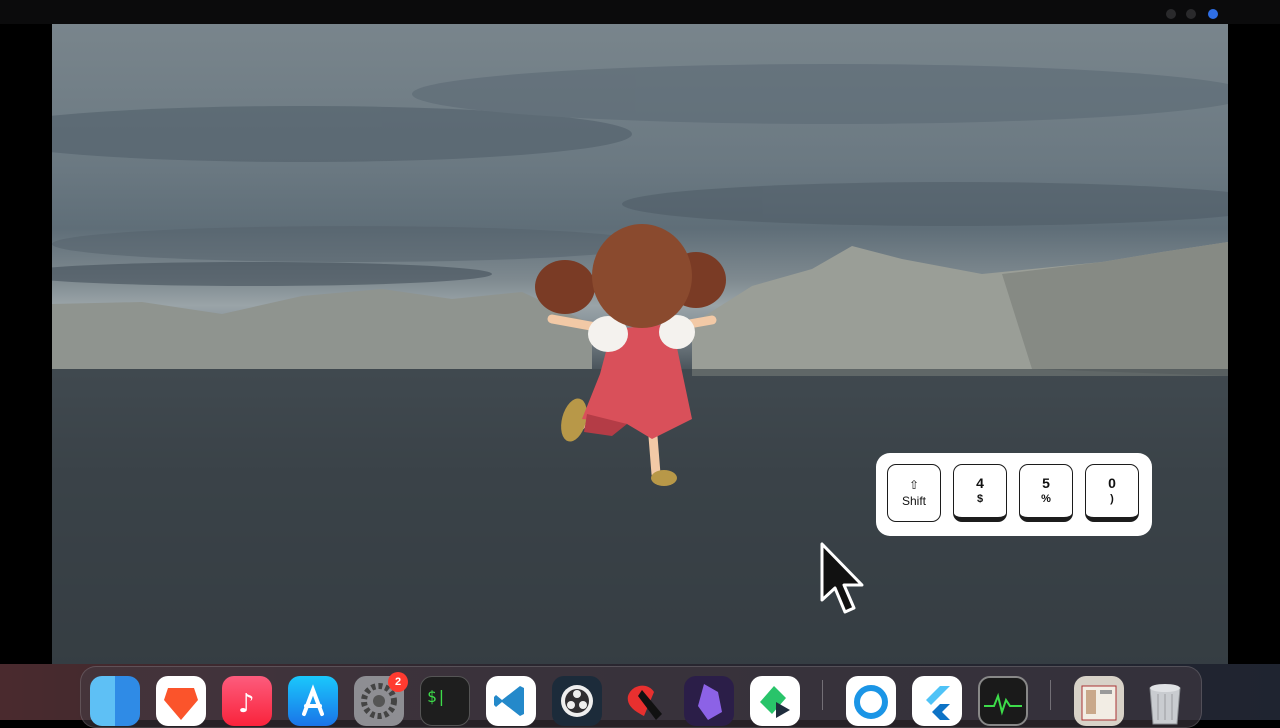 This screenshot has height=728, width=1280. Describe the element at coordinates (1003, 701) in the screenshot. I see `activity-monitor-icon` at that location.